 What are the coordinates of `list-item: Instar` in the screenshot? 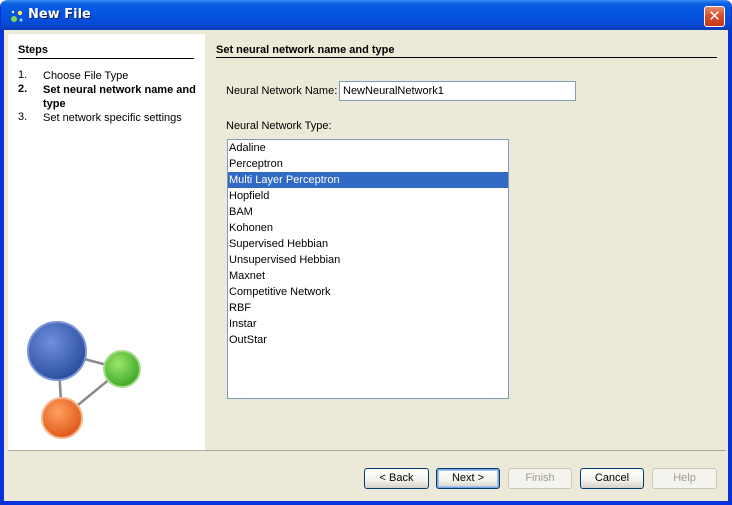 It's located at (368, 324).